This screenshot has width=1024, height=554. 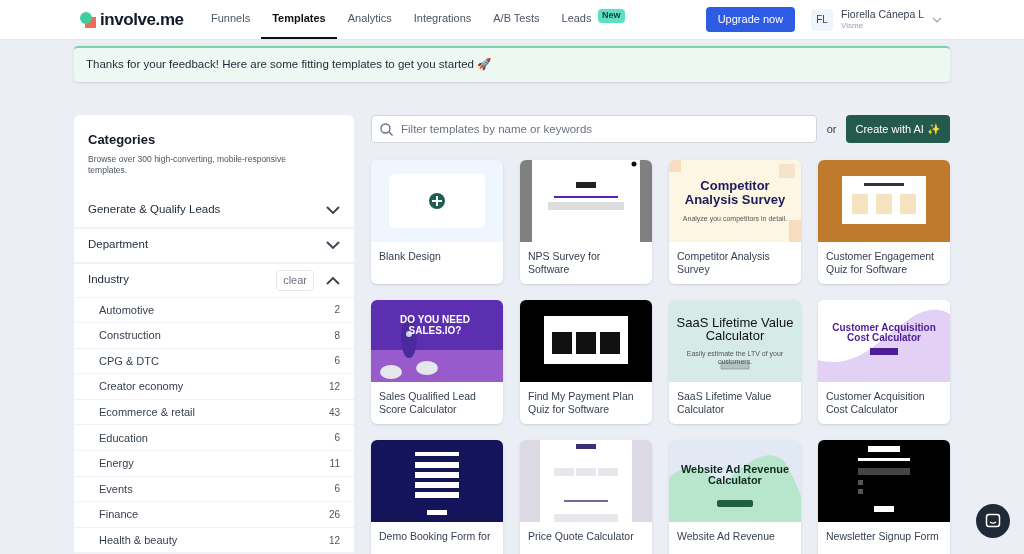 I want to click on template-card: Find My Payment Plan Quiz for Software, so click(x=586, y=362).